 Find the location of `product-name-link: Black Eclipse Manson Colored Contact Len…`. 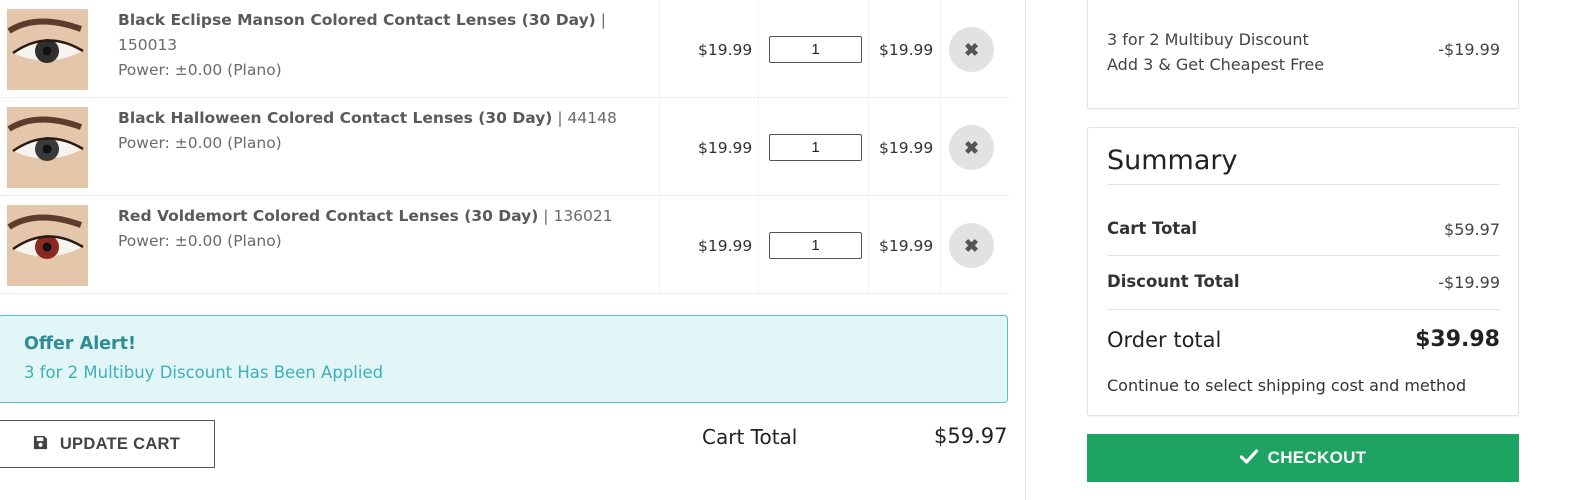

product-name-link: Black Eclipse Manson Colored Contact Len… is located at coordinates (357, 20).